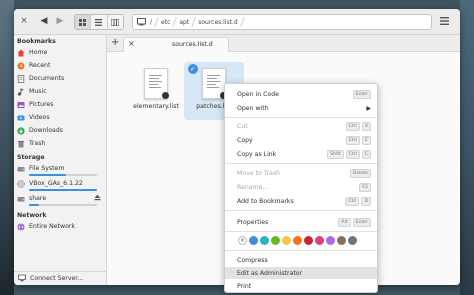  What do you see at coordinates (21, 105) in the screenshot?
I see `pictures-icon` at bounding box center [21, 105].